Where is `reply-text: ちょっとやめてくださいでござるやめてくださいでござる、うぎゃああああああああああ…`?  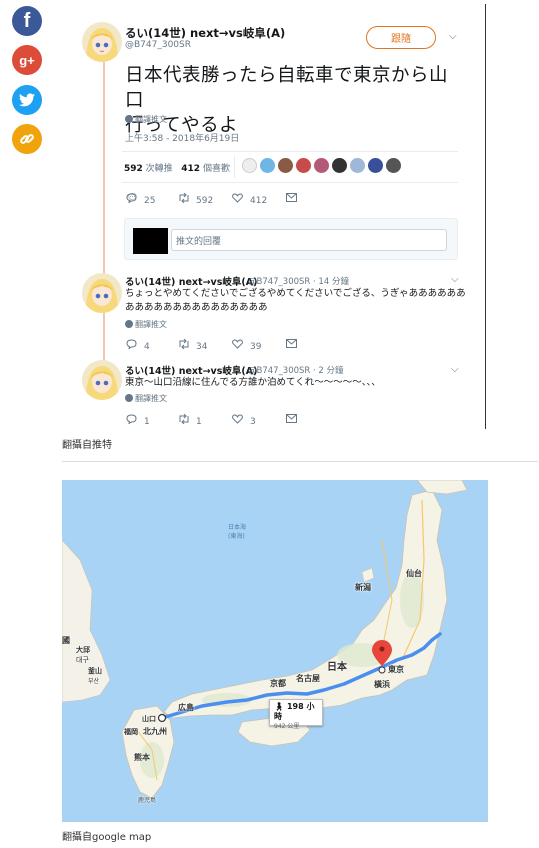 reply-text: ちょっとやめてくださいでござるやめてくださいでござる、うぎゃああああああああああ… is located at coordinates (295, 300).